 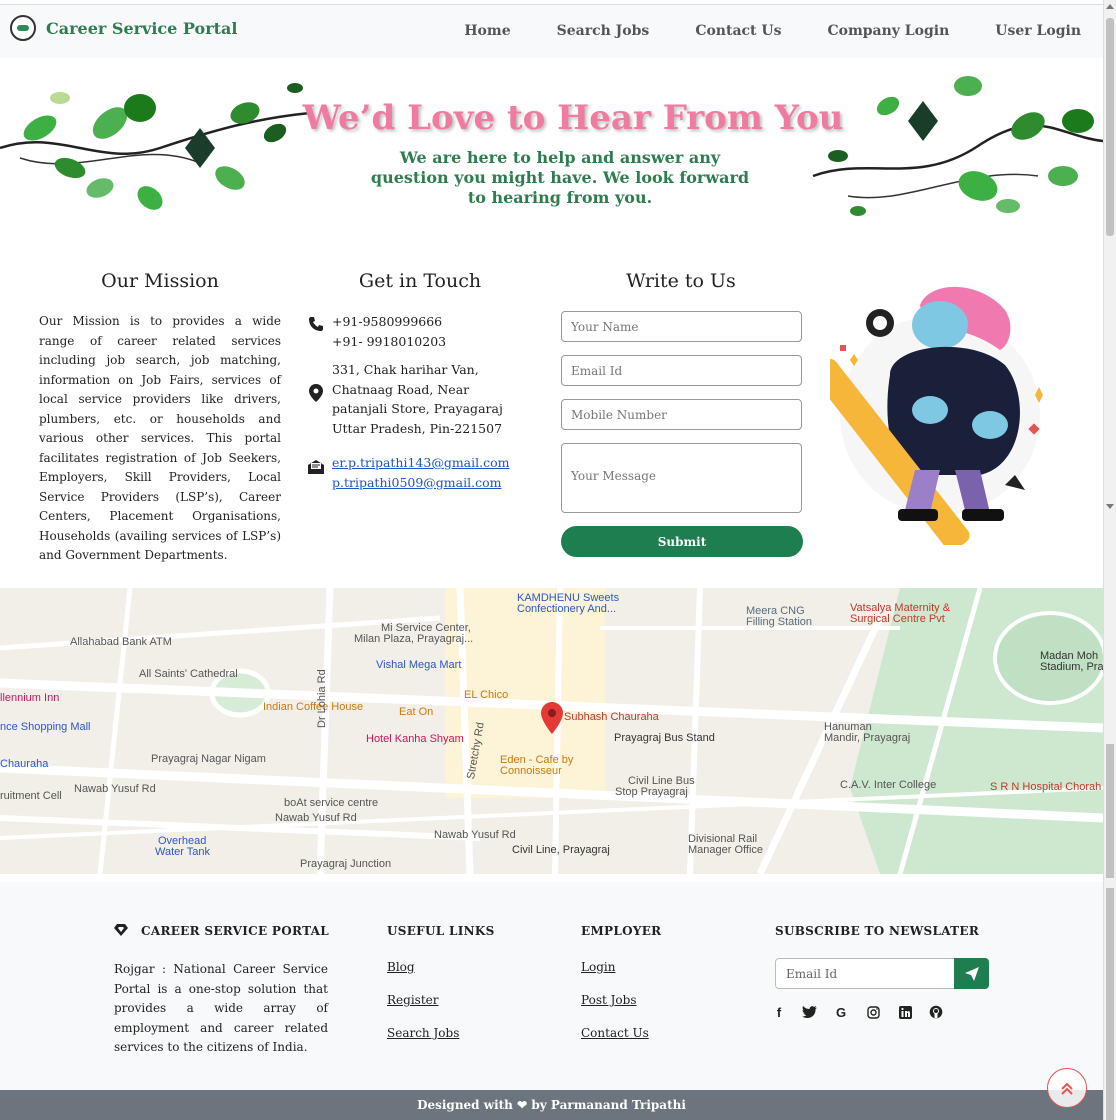 What do you see at coordinates (841, 1012) in the screenshot?
I see `google-icon: G` at bounding box center [841, 1012].